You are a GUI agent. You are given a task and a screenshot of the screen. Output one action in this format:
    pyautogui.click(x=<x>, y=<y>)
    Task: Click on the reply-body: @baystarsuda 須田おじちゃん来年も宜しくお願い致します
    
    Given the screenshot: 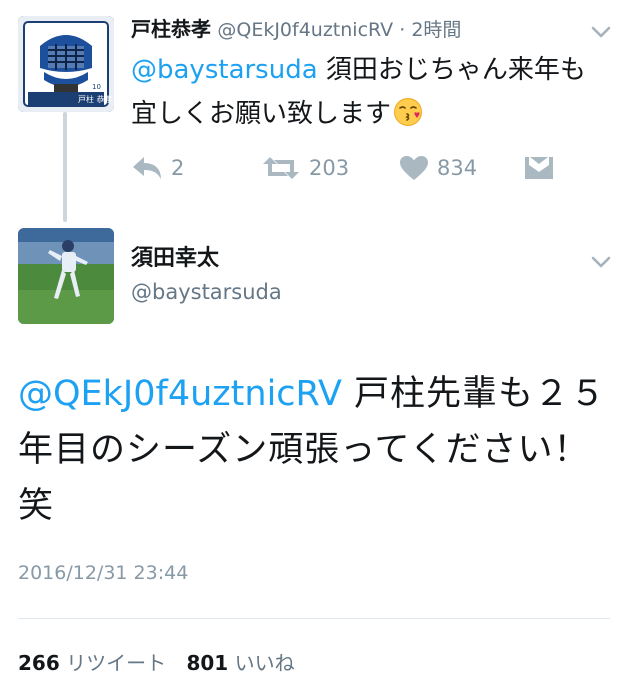 What is the action you would take?
    pyautogui.click(x=371, y=92)
    